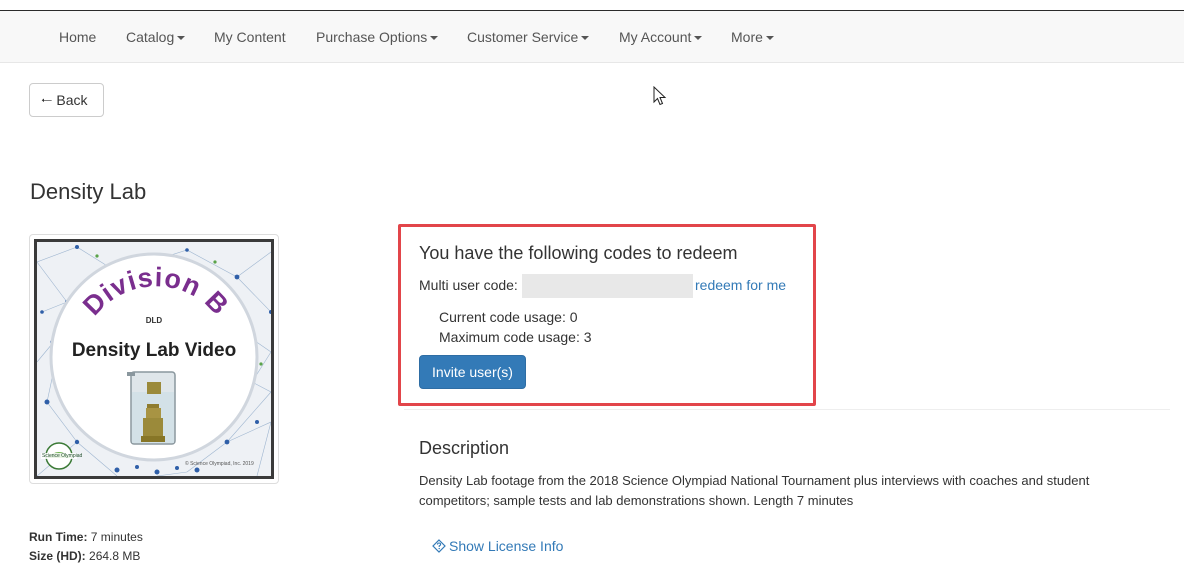 Image resolution: width=1184 pixels, height=563 pixels. I want to click on thumbnail-caption: Density Lab Video, so click(154, 350).